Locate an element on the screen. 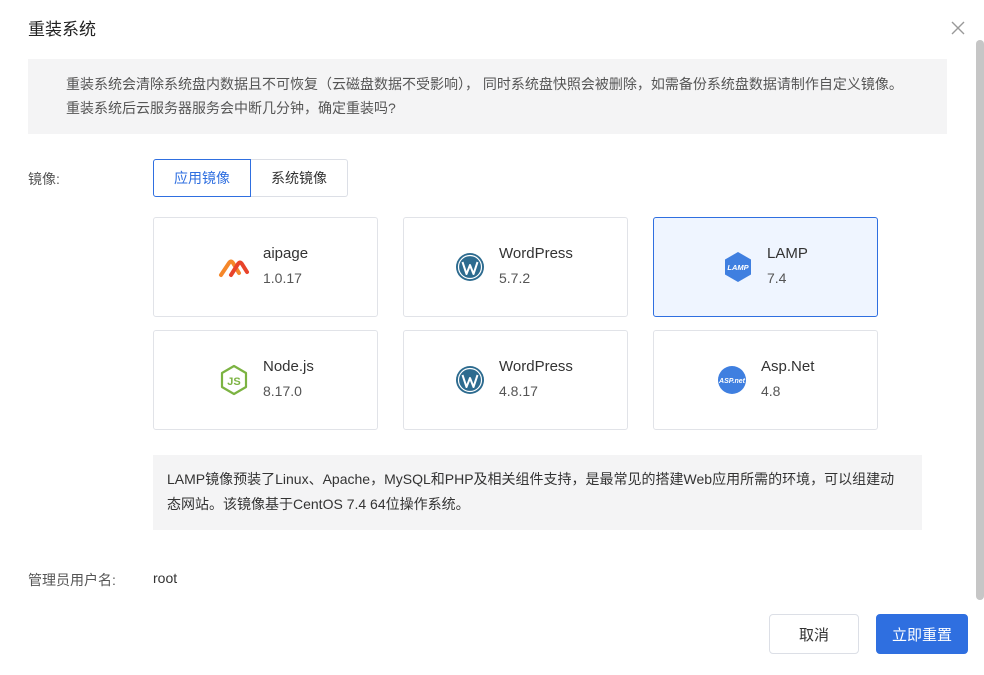 Image resolution: width=984 pixels, height=675 pixels. image-card-aspnet: ASP.net Asp.Net 4.8 is located at coordinates (765, 380).